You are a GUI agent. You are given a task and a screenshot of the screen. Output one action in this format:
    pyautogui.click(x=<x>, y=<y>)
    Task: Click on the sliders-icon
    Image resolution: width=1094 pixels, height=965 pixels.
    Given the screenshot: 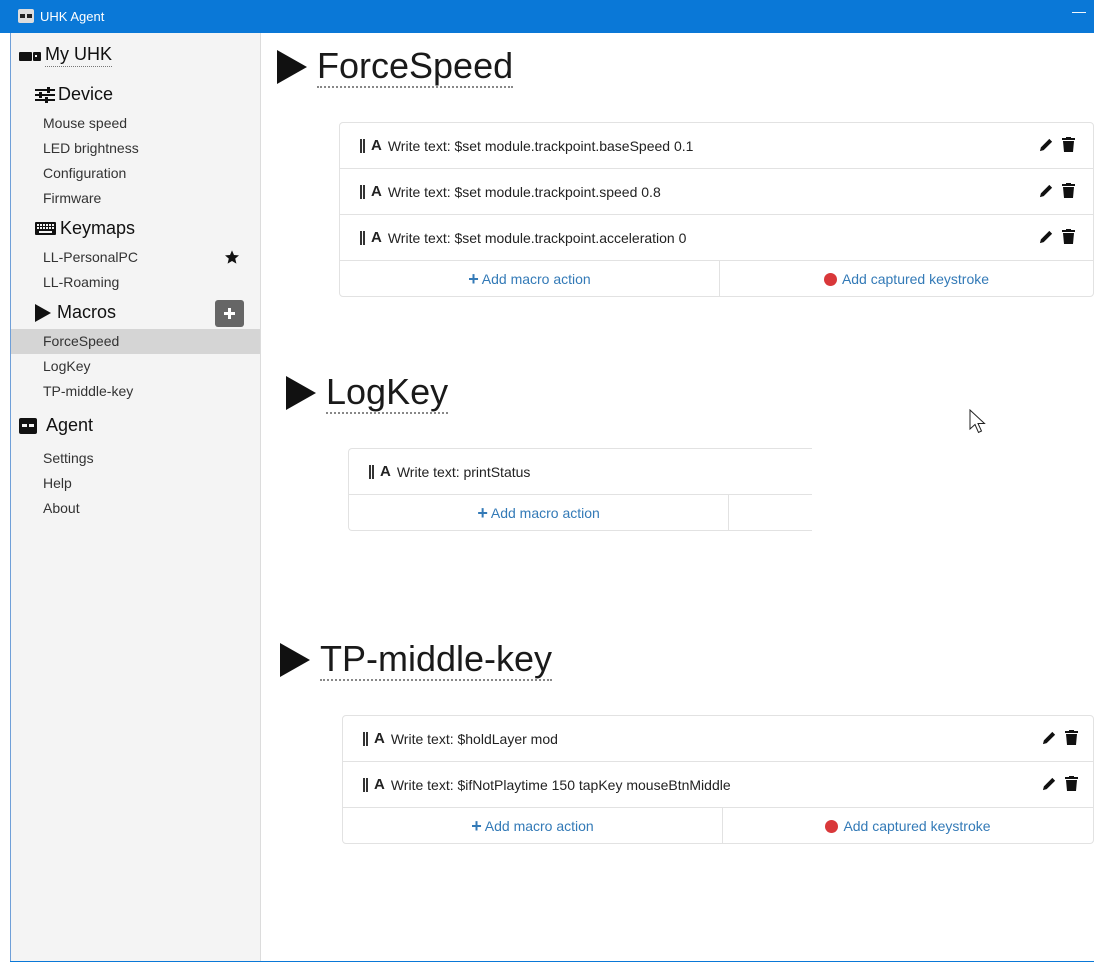 What is the action you would take?
    pyautogui.click(x=45, y=94)
    